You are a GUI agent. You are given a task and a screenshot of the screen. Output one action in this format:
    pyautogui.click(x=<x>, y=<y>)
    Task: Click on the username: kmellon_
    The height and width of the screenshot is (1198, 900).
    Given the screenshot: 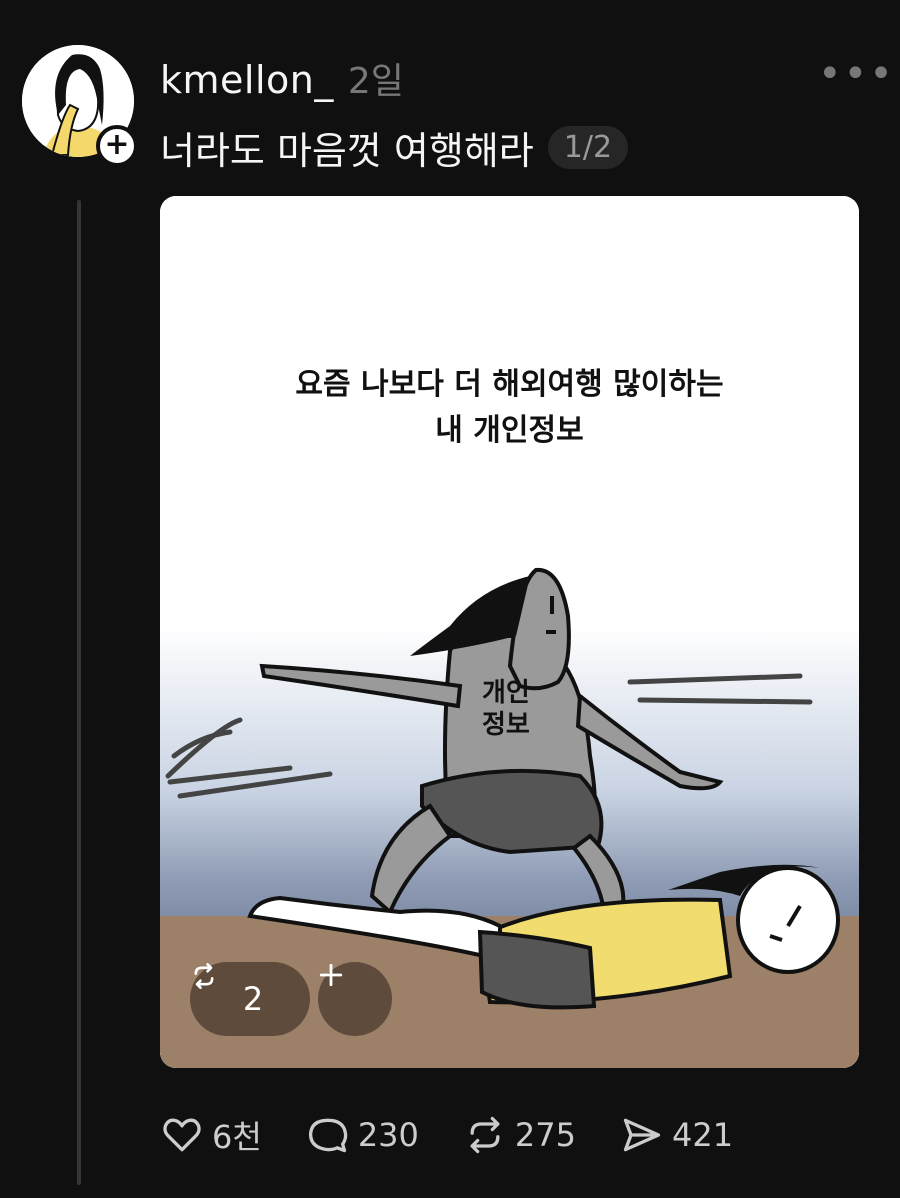 What is the action you would take?
    pyautogui.click(x=247, y=80)
    